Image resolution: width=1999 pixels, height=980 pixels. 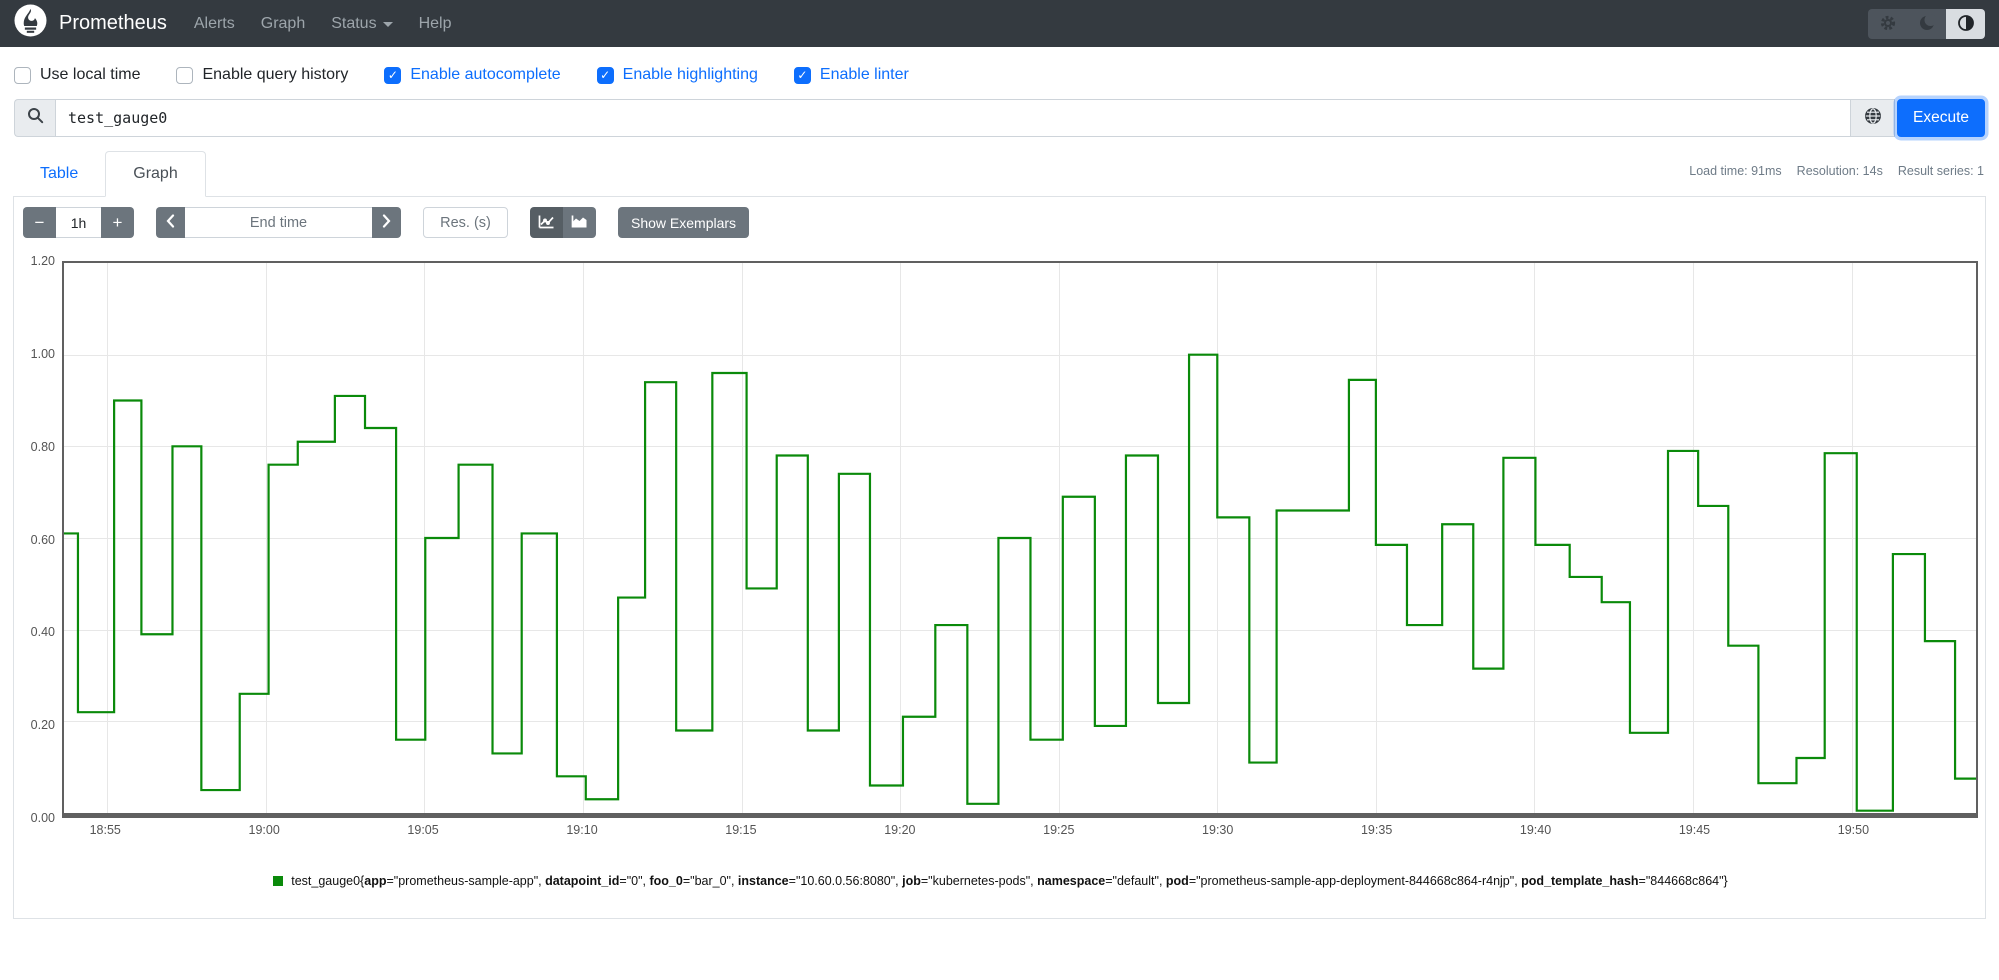 What do you see at coordinates (1735, 171) in the screenshot?
I see `load-time: Load time: 91ms` at bounding box center [1735, 171].